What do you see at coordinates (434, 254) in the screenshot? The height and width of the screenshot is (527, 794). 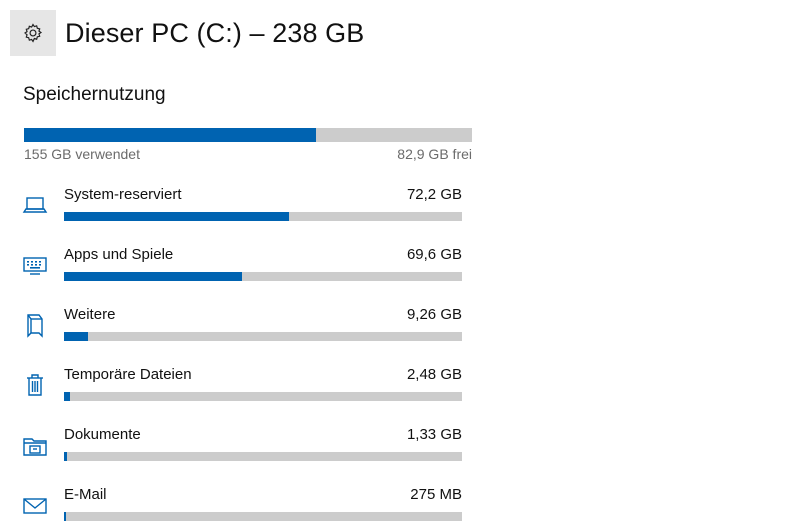 I see `category-size: 69,6 GB` at bounding box center [434, 254].